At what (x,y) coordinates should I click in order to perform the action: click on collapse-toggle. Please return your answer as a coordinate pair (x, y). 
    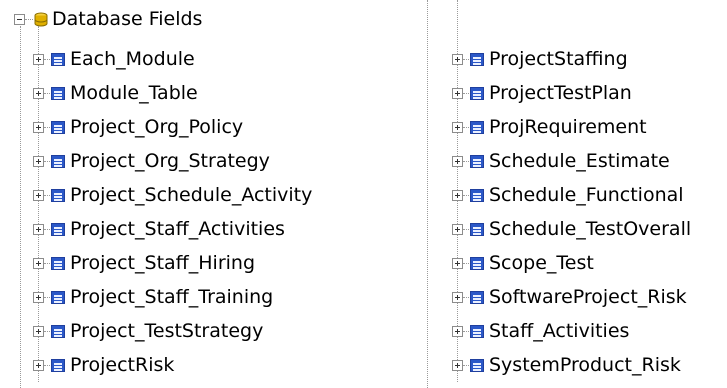
    Looking at the image, I should click on (19, 19).